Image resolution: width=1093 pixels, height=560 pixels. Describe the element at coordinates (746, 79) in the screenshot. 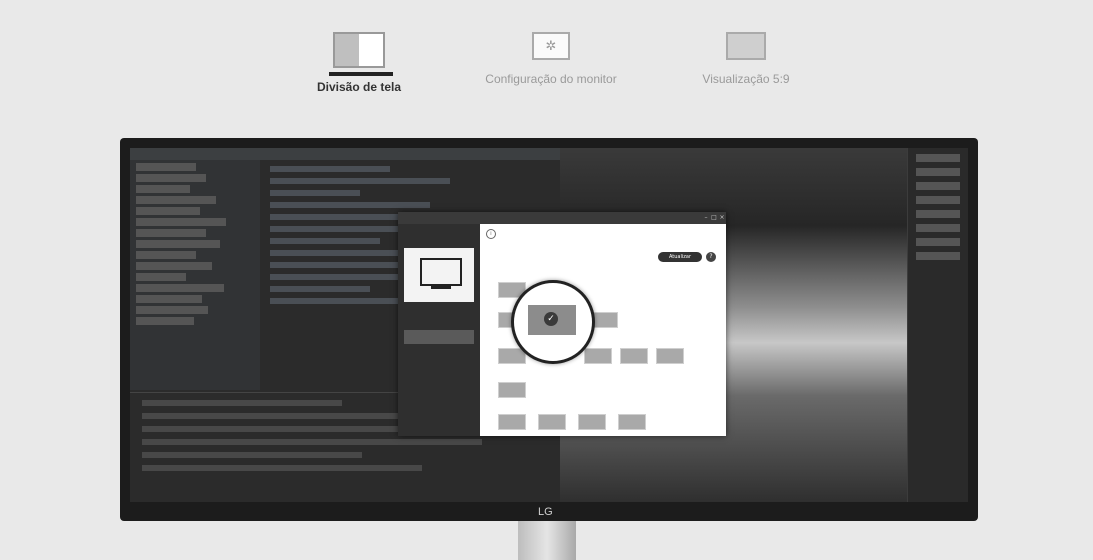

I see `tab-preview-label: Visualização 5:9` at that location.